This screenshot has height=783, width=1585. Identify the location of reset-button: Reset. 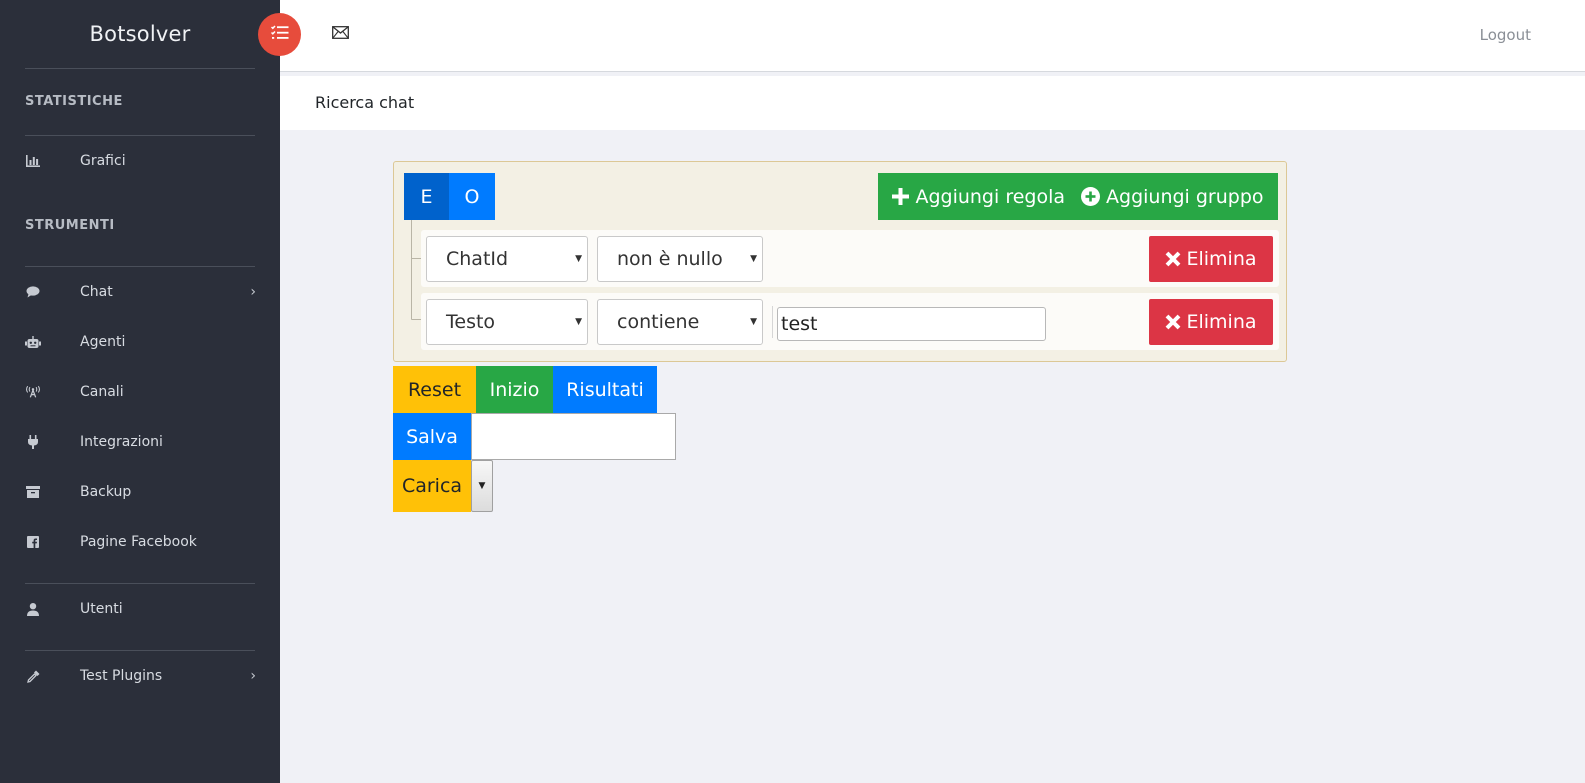
(434, 389).